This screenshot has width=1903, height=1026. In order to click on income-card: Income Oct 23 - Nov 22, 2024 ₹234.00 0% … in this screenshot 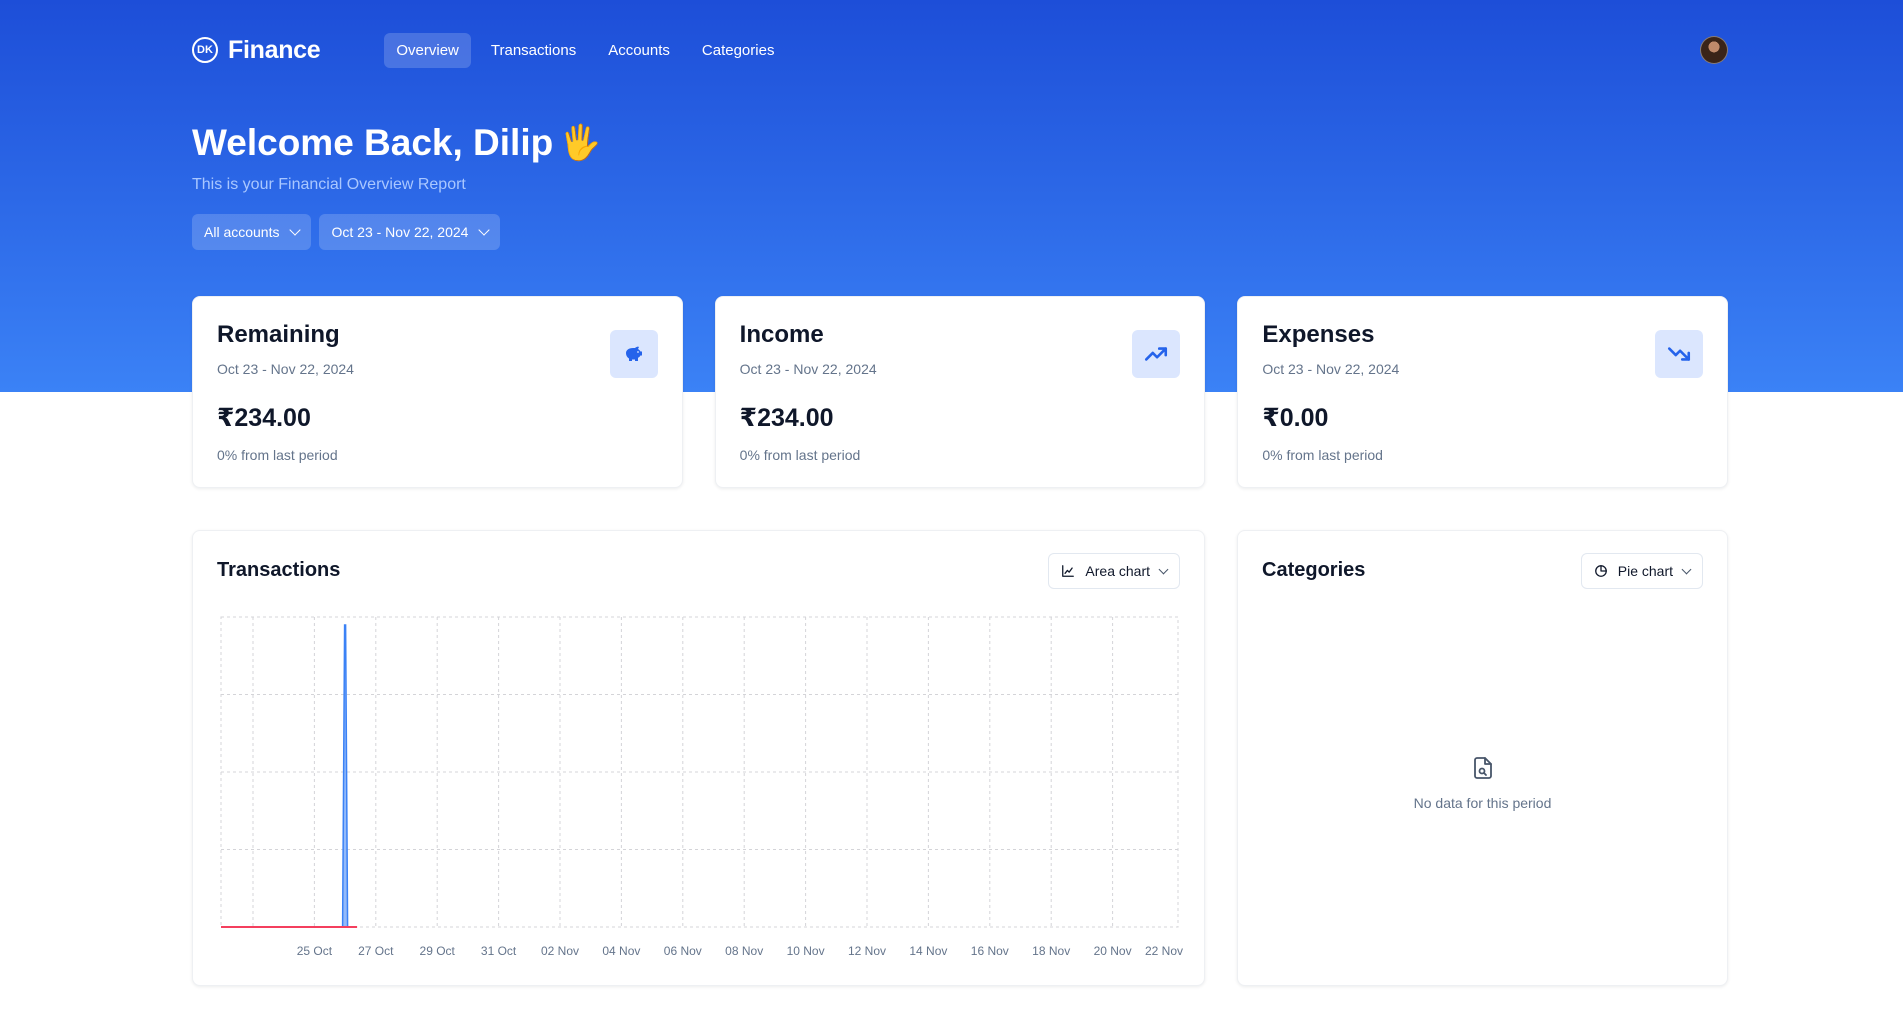, I will do `click(960, 392)`.